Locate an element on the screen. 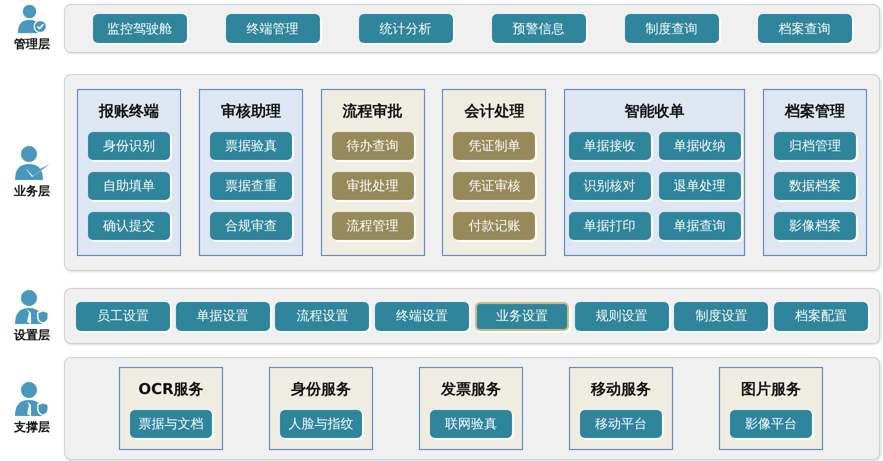 This screenshot has width=883, height=461. function-button: 识别核对 is located at coordinates (609, 186).